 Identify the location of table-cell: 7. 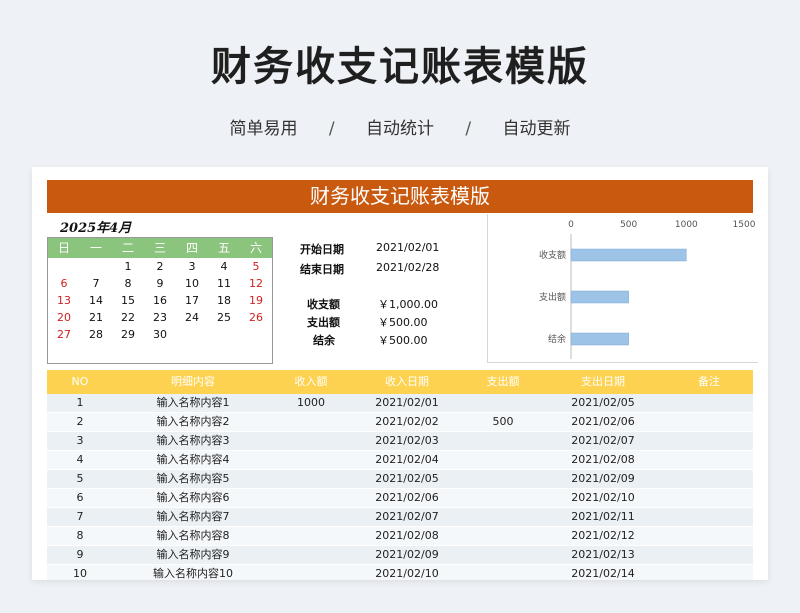
(80, 517).